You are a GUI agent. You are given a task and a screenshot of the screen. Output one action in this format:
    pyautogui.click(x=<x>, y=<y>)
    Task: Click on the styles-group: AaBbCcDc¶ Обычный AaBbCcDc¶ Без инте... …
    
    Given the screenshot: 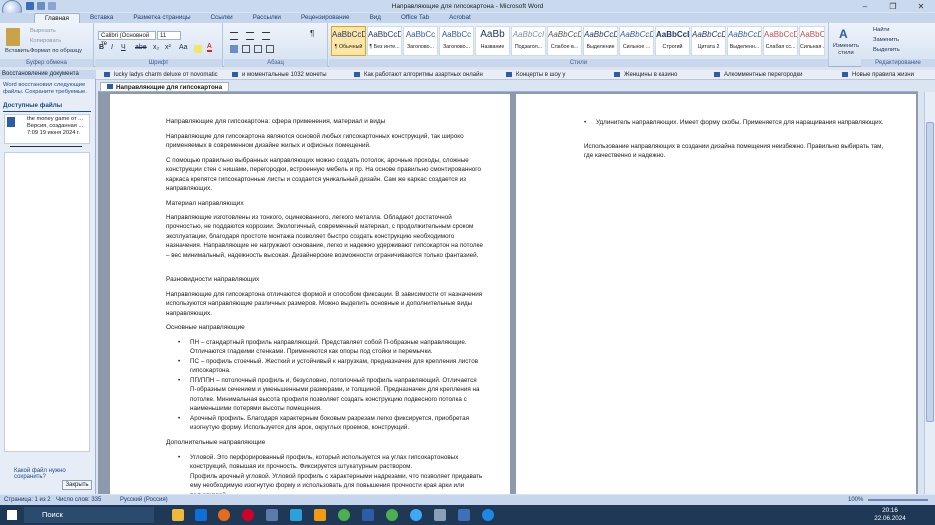 What is the action you would take?
    pyautogui.click(x=579, y=45)
    